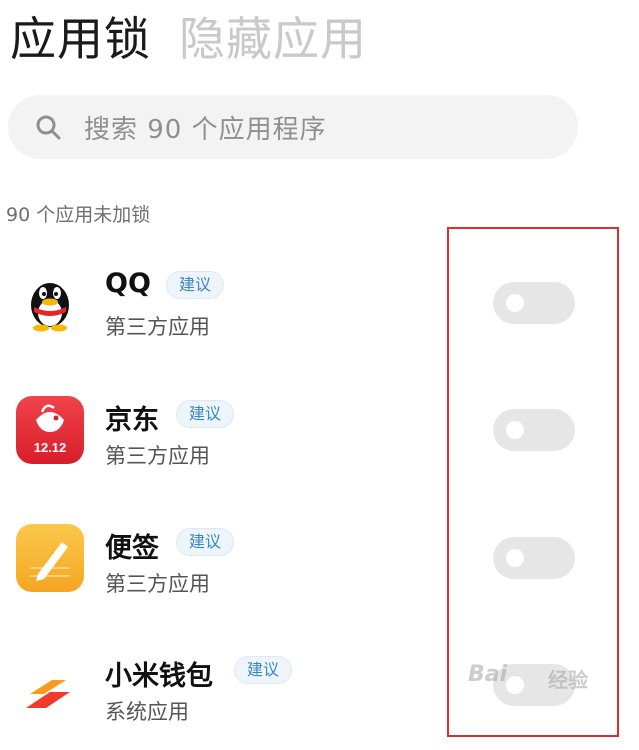 Image resolution: width=639 pixels, height=750 pixels. What do you see at coordinates (50, 299) in the screenshot?
I see `qq-penguin-icon` at bounding box center [50, 299].